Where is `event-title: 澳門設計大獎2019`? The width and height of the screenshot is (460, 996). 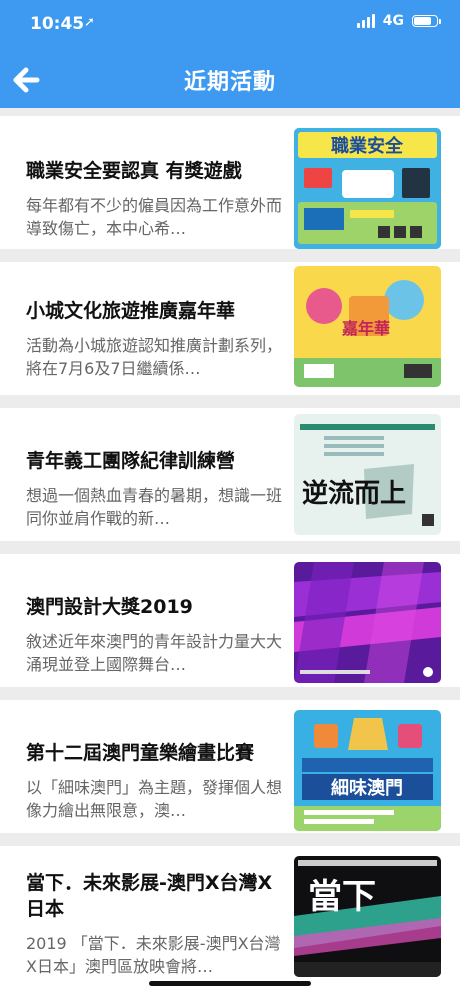
event-title: 澳門設計大獎2019 is located at coordinates (109, 607).